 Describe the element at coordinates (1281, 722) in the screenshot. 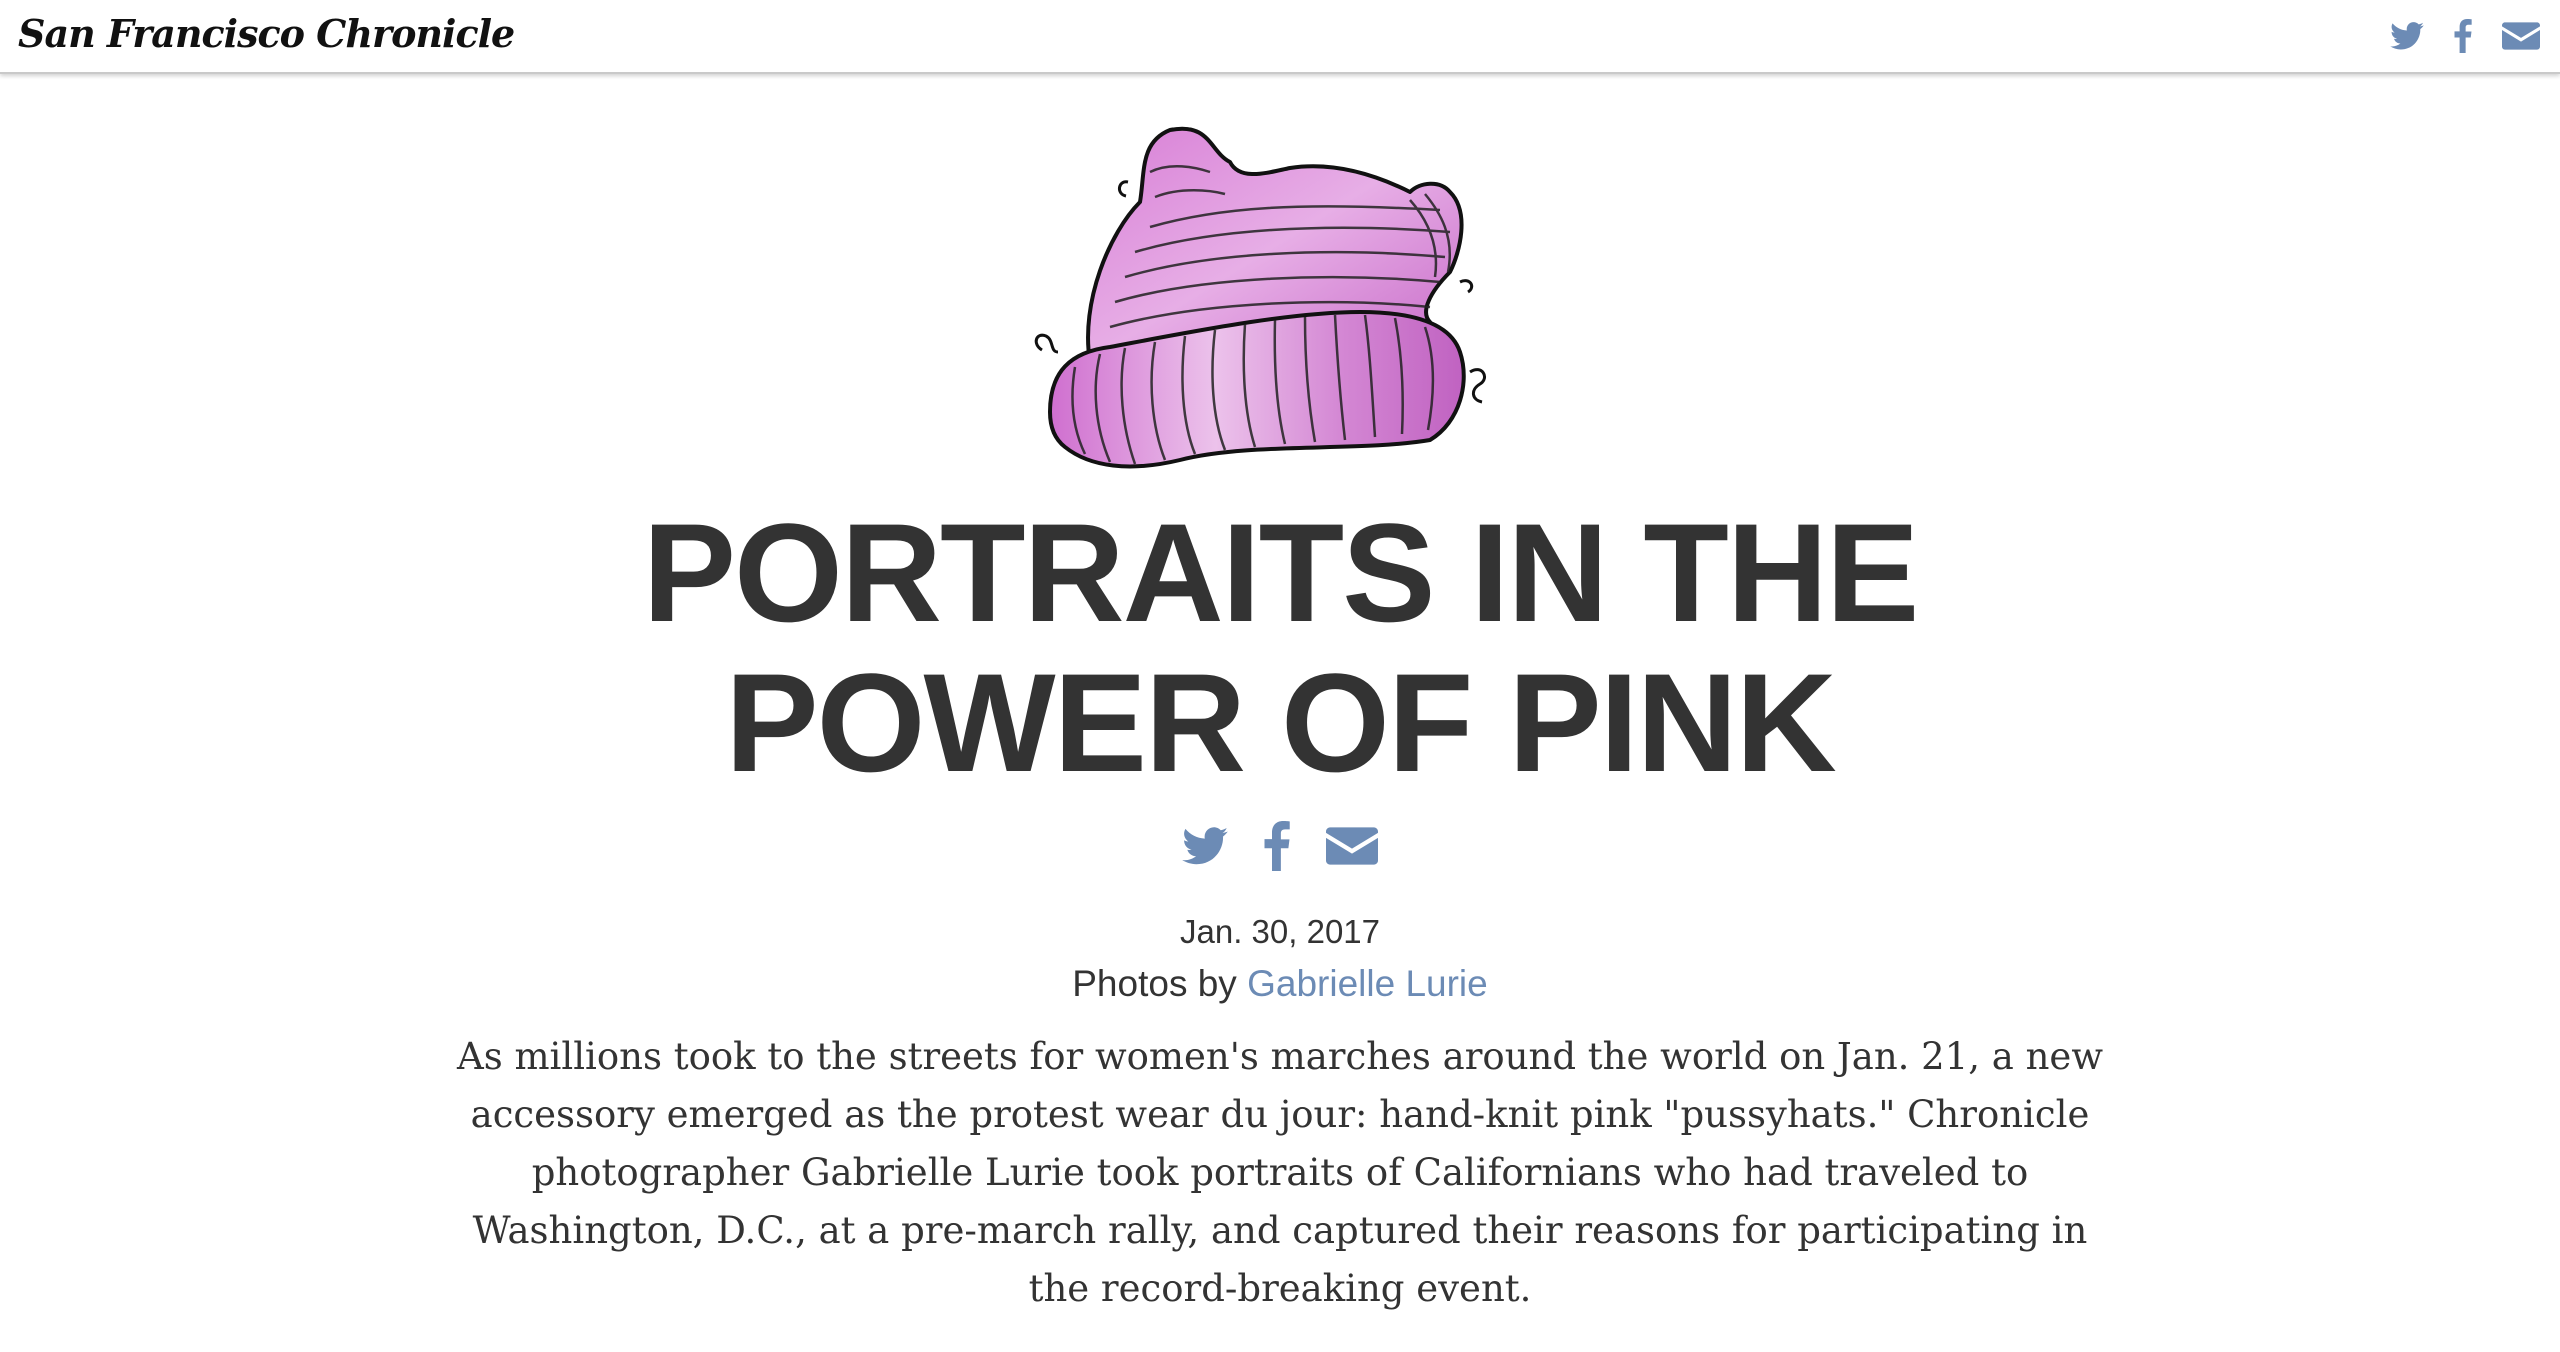

I see `headline-line-2: POWER OF PINK` at that location.